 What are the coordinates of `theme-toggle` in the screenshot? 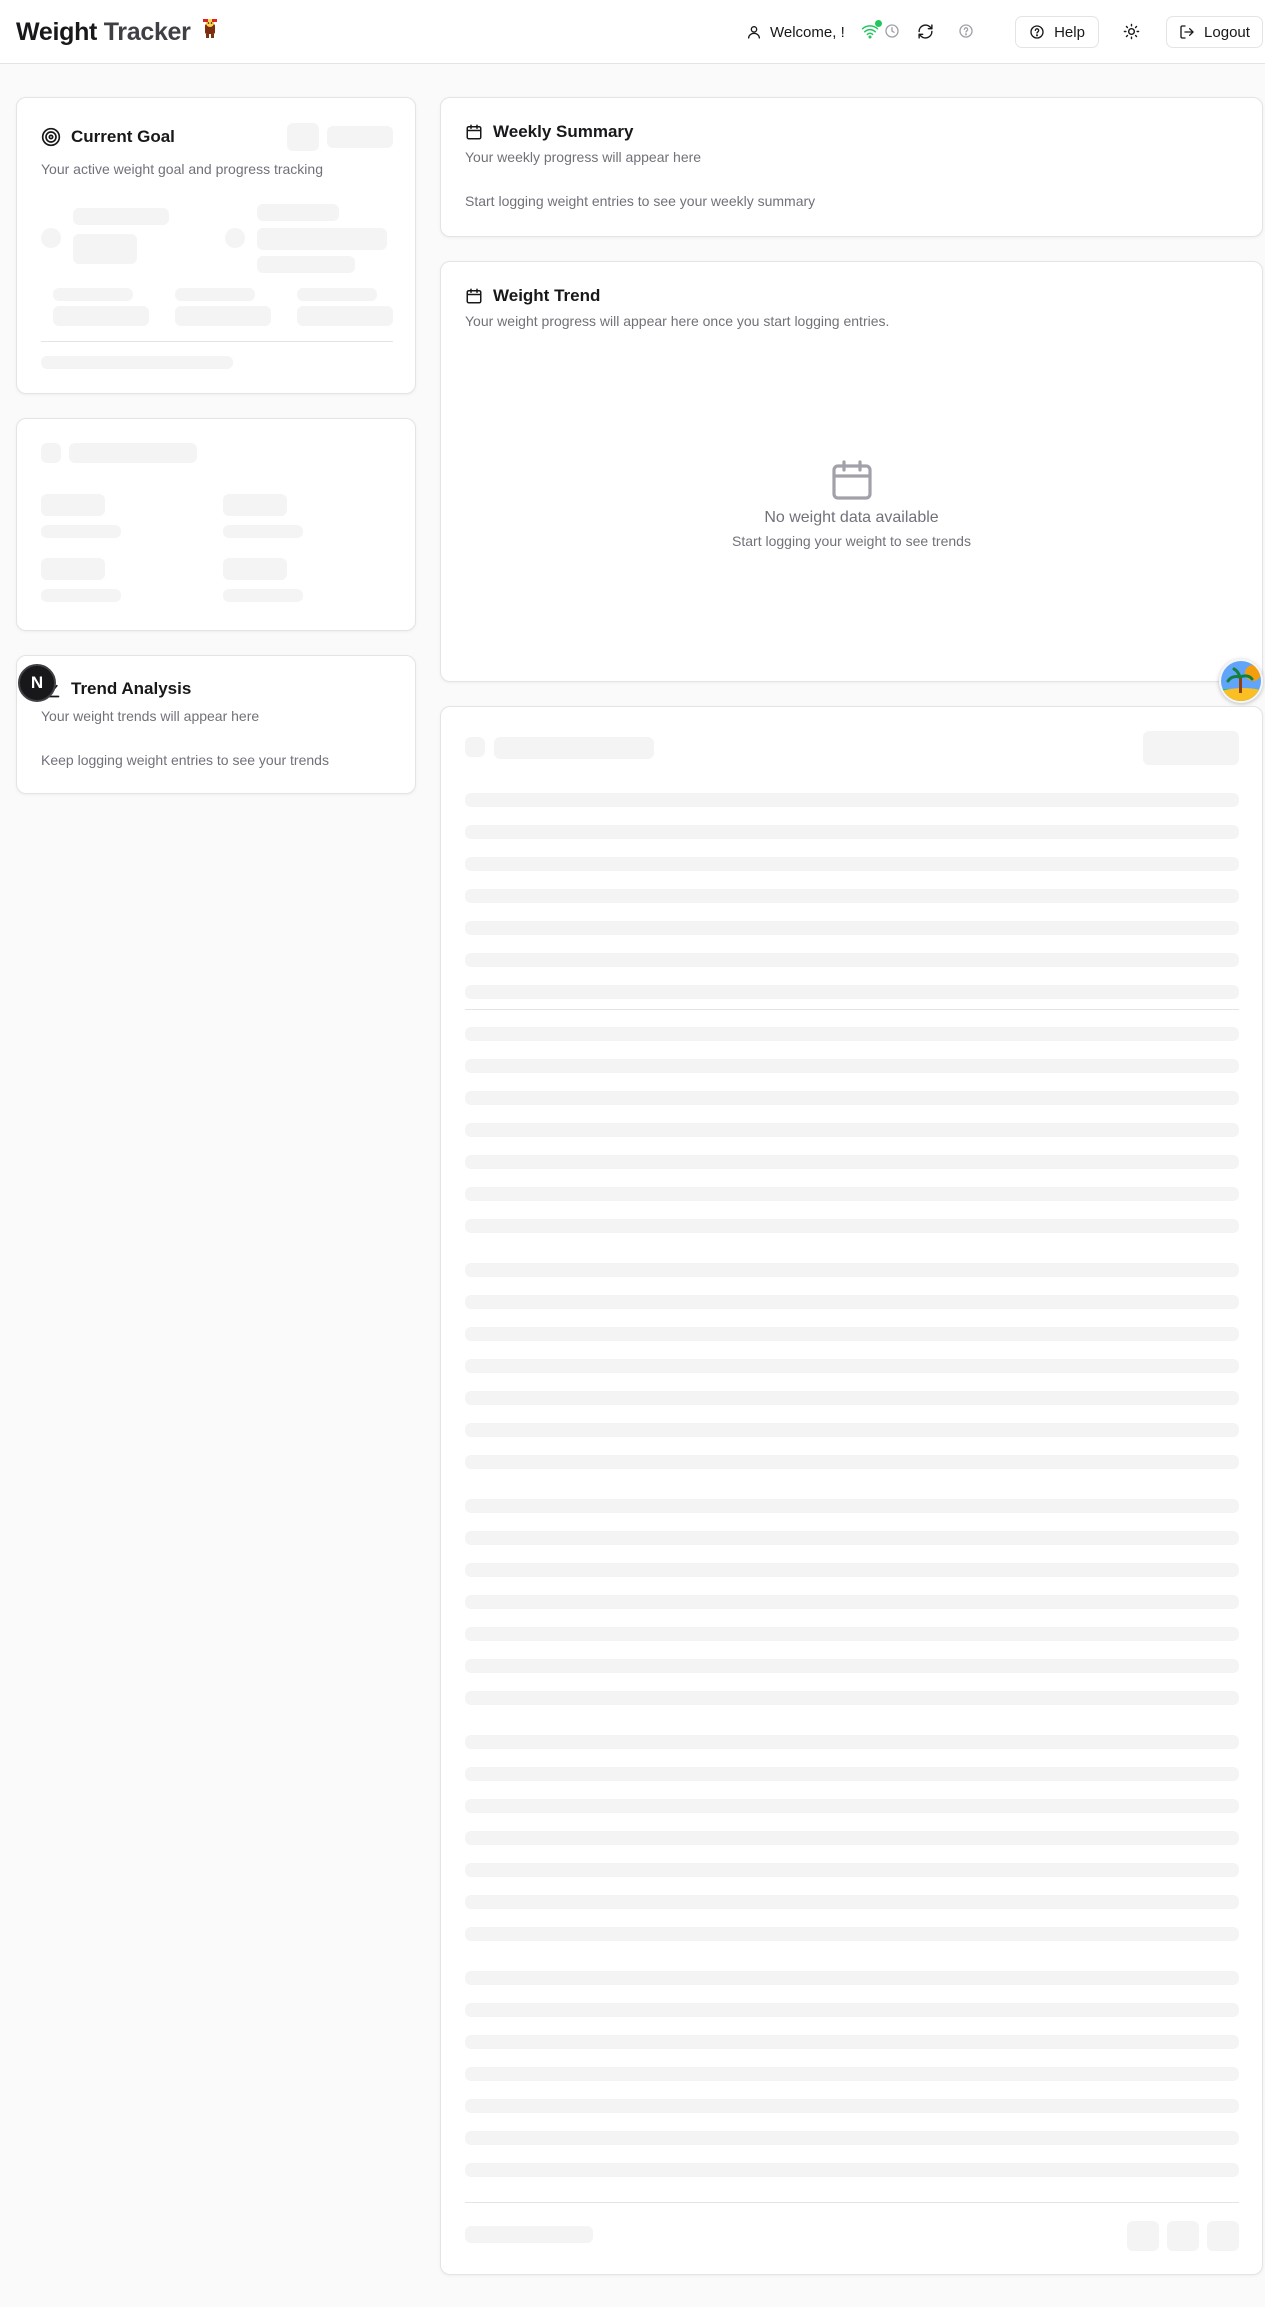 It's located at (1131, 31).